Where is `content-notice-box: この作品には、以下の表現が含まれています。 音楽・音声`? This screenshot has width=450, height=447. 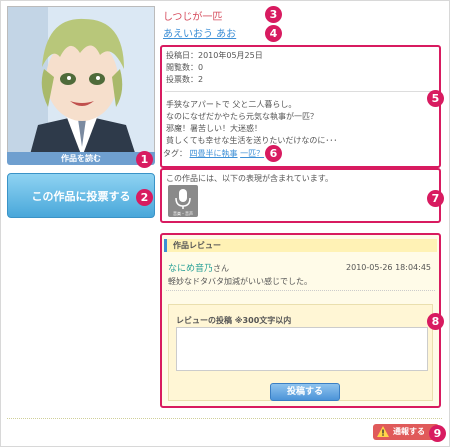 content-notice-box: この作品には、以下の表現が含まれています。 音楽・音声 is located at coordinates (300, 195).